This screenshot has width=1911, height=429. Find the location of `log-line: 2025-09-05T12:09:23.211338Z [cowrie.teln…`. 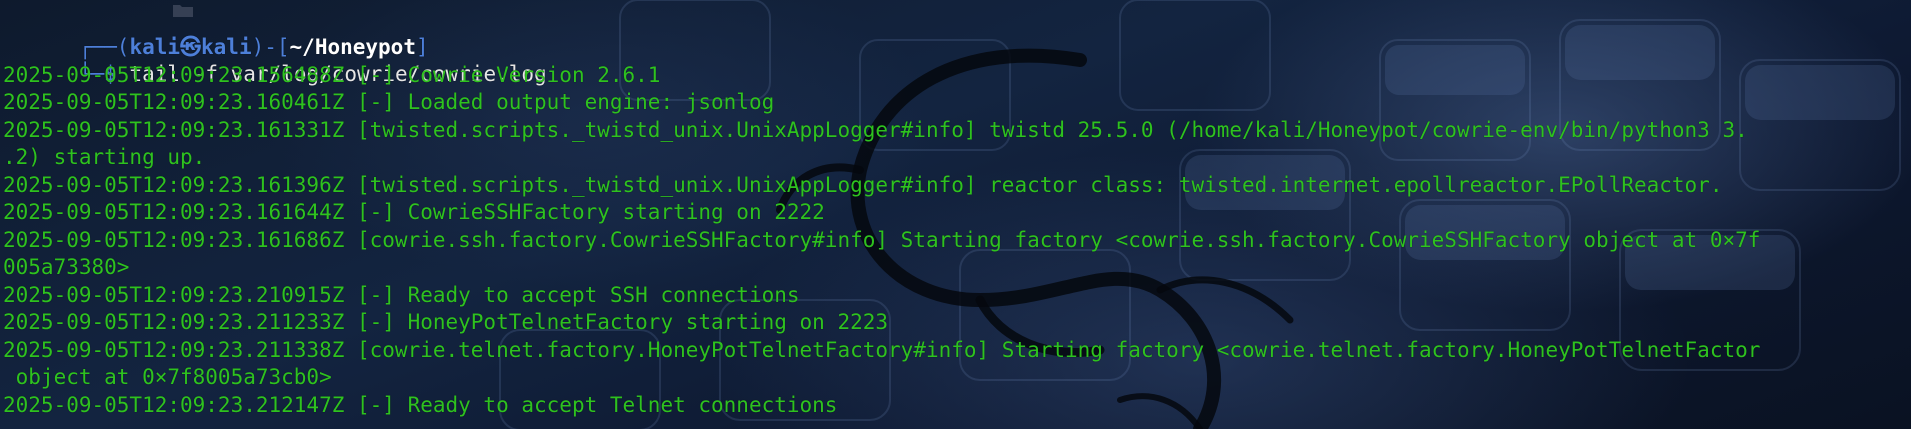

log-line: 2025-09-05T12:09:23.211338Z [cowrie.teln… is located at coordinates (882, 350).